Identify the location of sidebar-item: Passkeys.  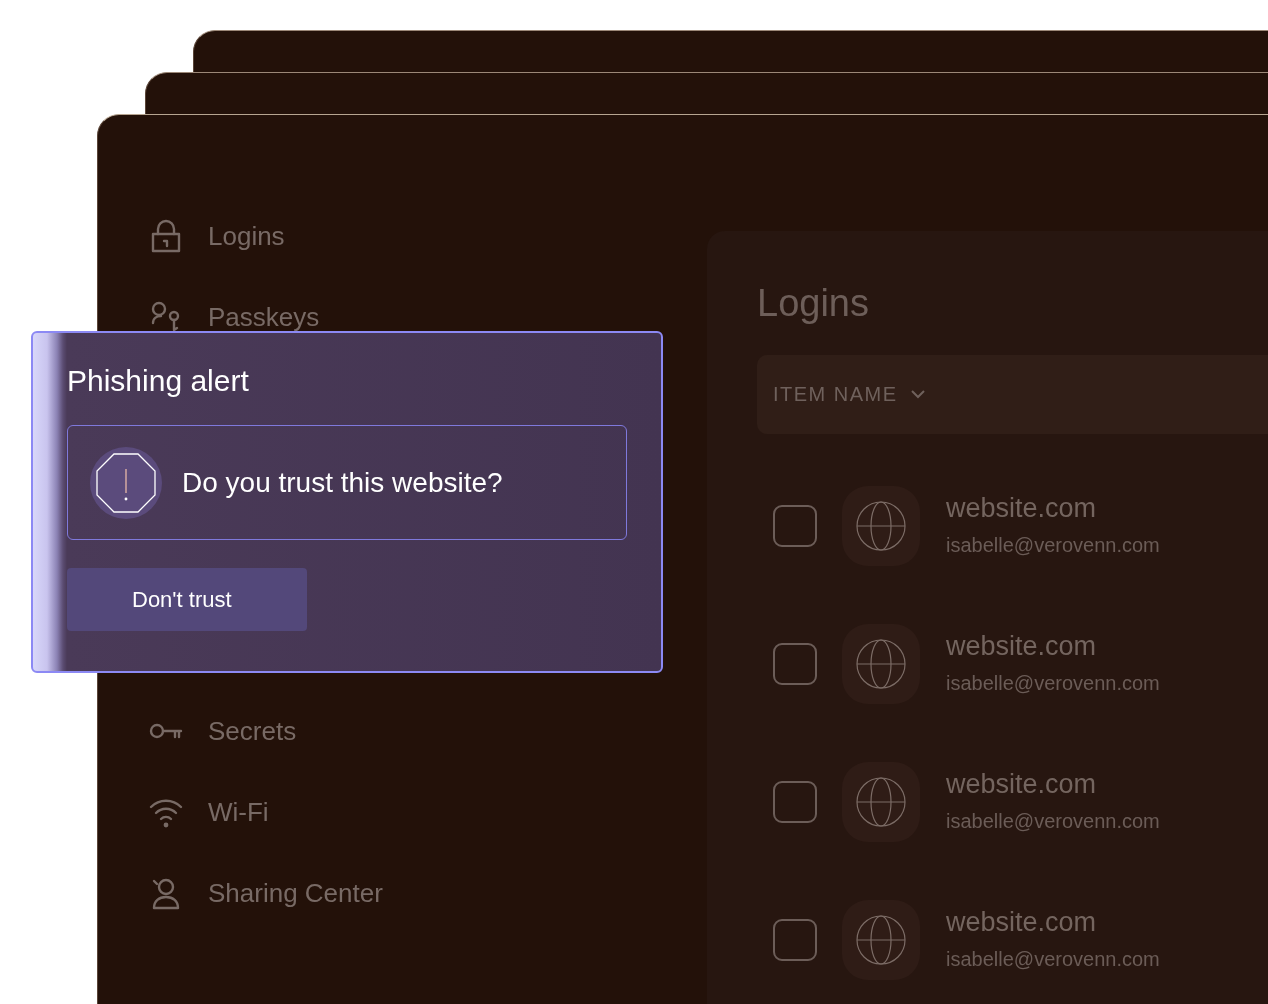
(264, 316).